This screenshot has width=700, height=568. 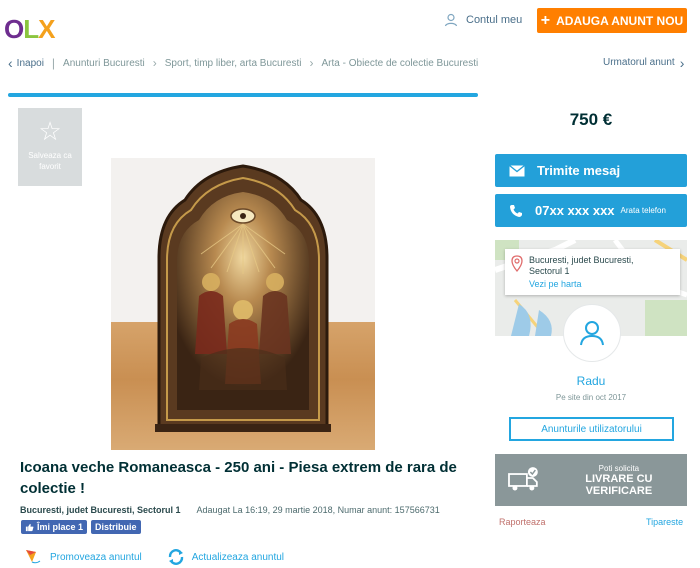 I want to click on show-phone-button: 07xx xxx xxx Arata telefon, so click(x=591, y=210).